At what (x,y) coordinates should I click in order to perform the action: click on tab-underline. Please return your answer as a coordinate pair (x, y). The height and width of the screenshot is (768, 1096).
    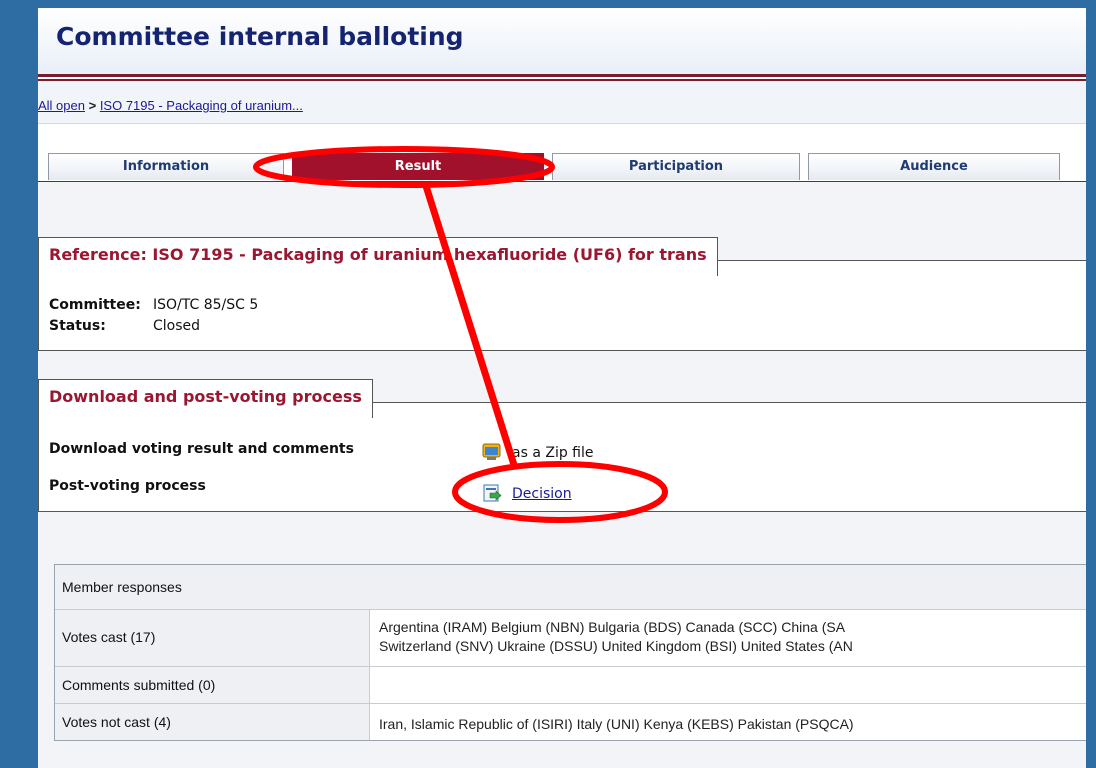
    Looking at the image, I should click on (562, 181).